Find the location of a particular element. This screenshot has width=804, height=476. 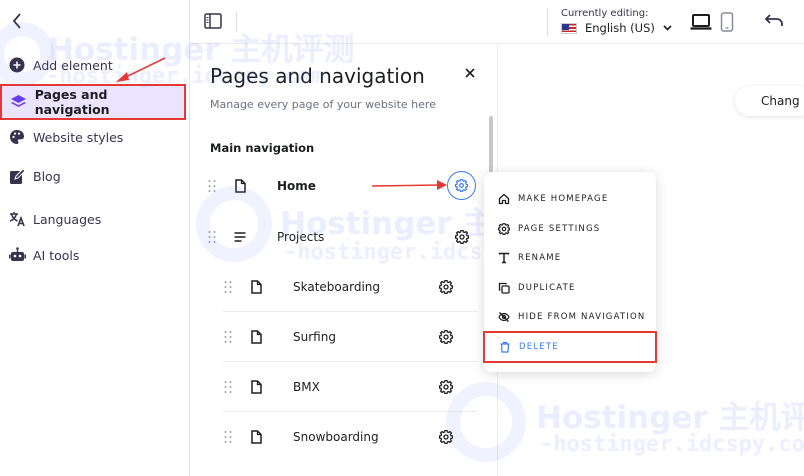

page-label: Home is located at coordinates (296, 186).